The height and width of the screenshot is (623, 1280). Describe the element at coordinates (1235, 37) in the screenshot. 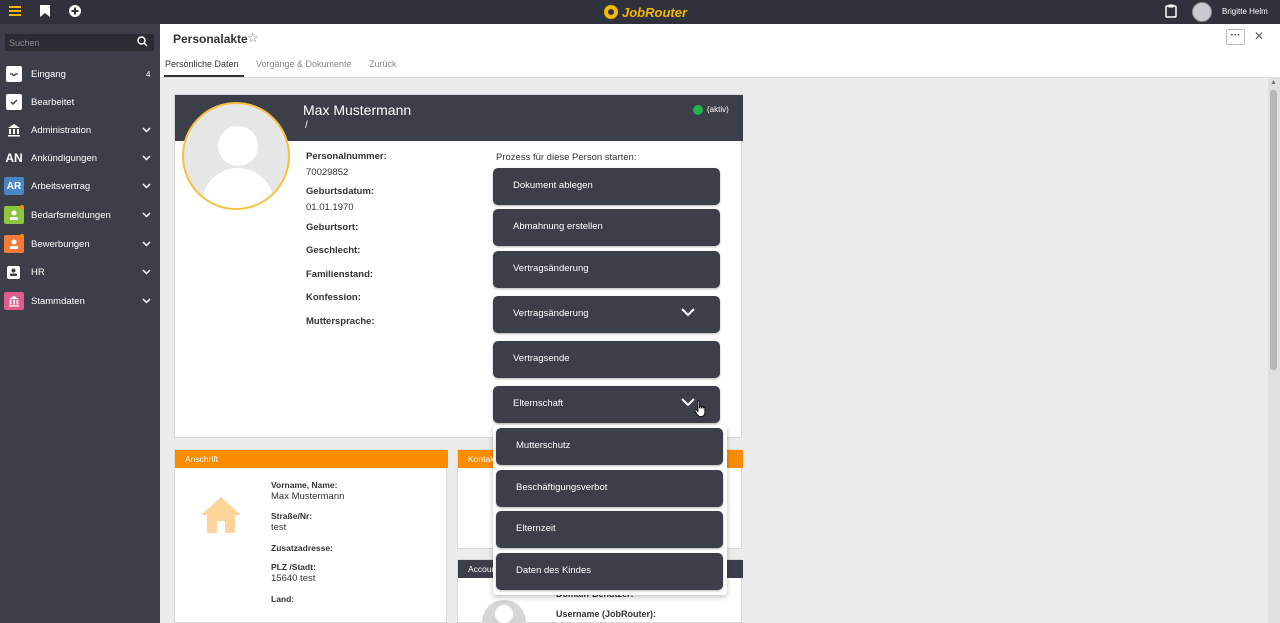

I see `more-options-button: ···` at that location.